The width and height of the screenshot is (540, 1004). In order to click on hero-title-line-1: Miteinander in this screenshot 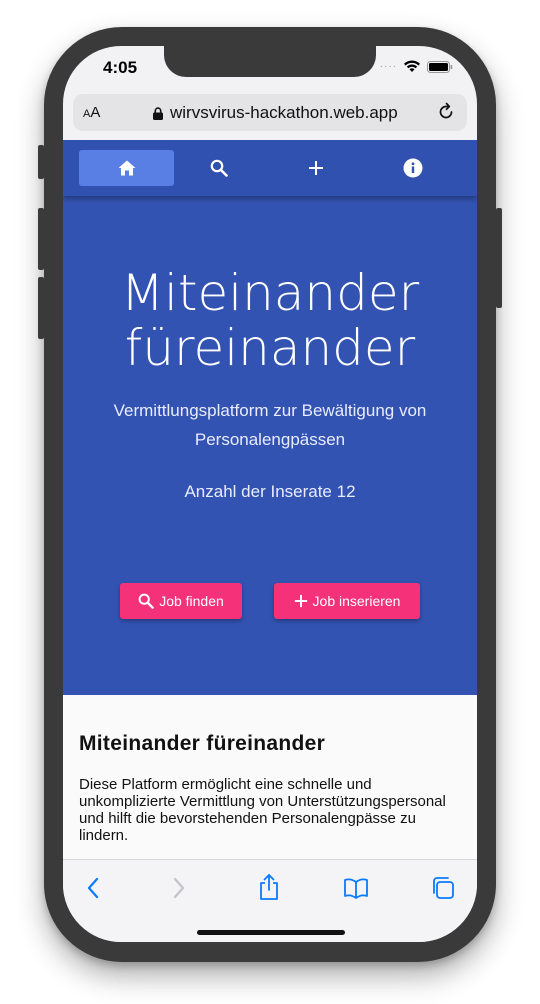, I will do `click(270, 293)`.